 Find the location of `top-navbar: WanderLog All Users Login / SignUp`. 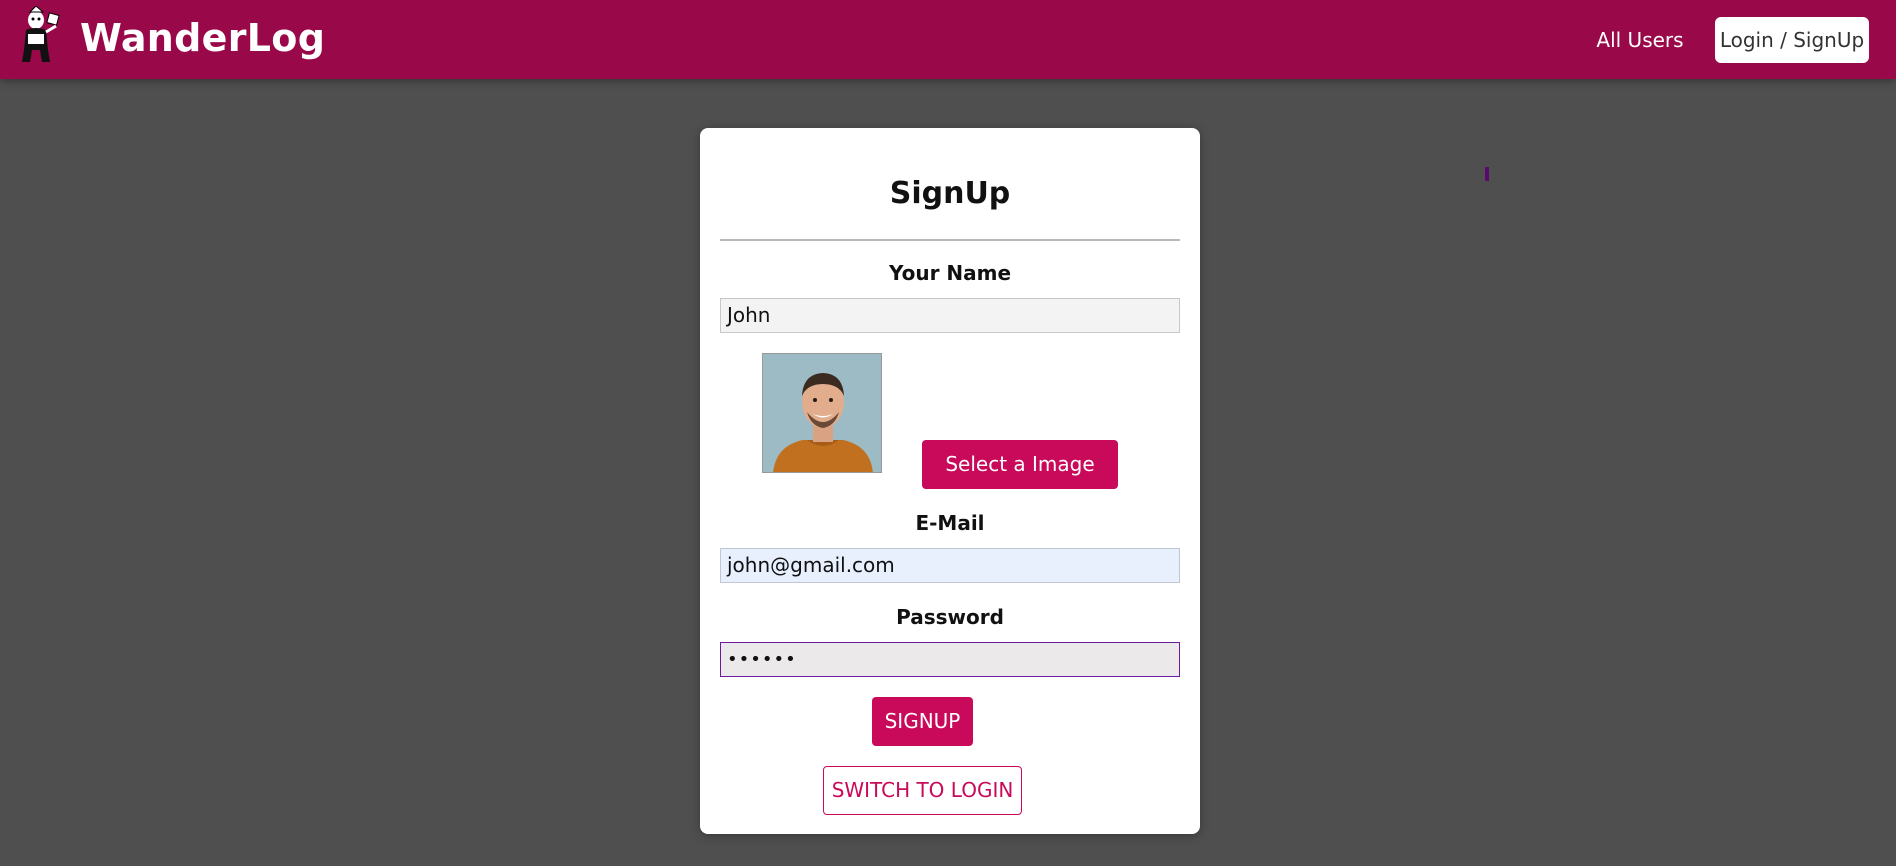

top-navbar: WanderLog All Users Login / SignUp is located at coordinates (948, 39).